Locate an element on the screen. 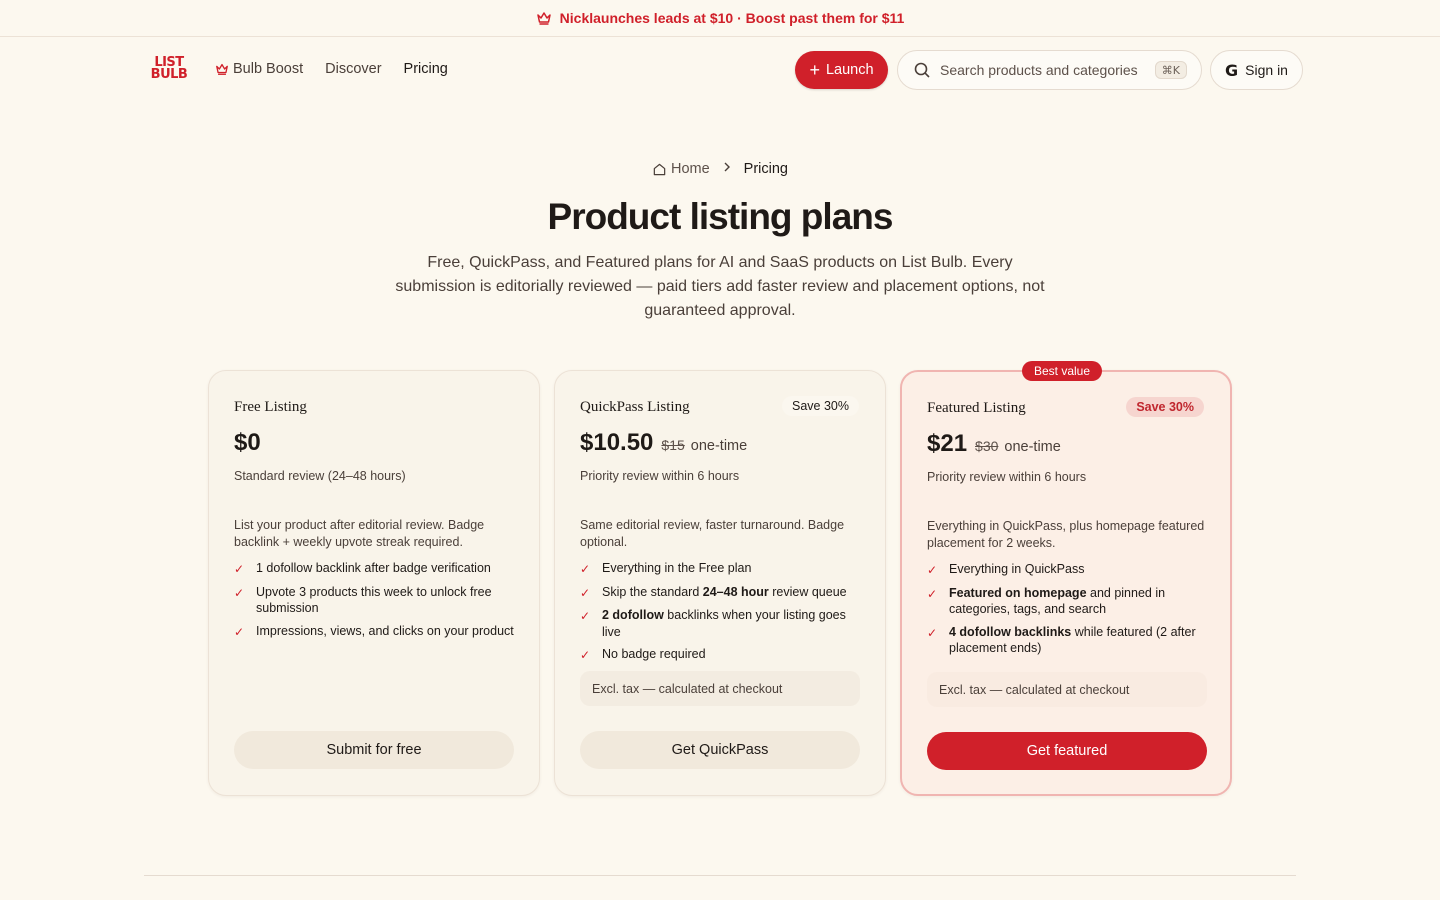 The width and height of the screenshot is (1440, 900). launch-button: + Launch is located at coordinates (841, 70).